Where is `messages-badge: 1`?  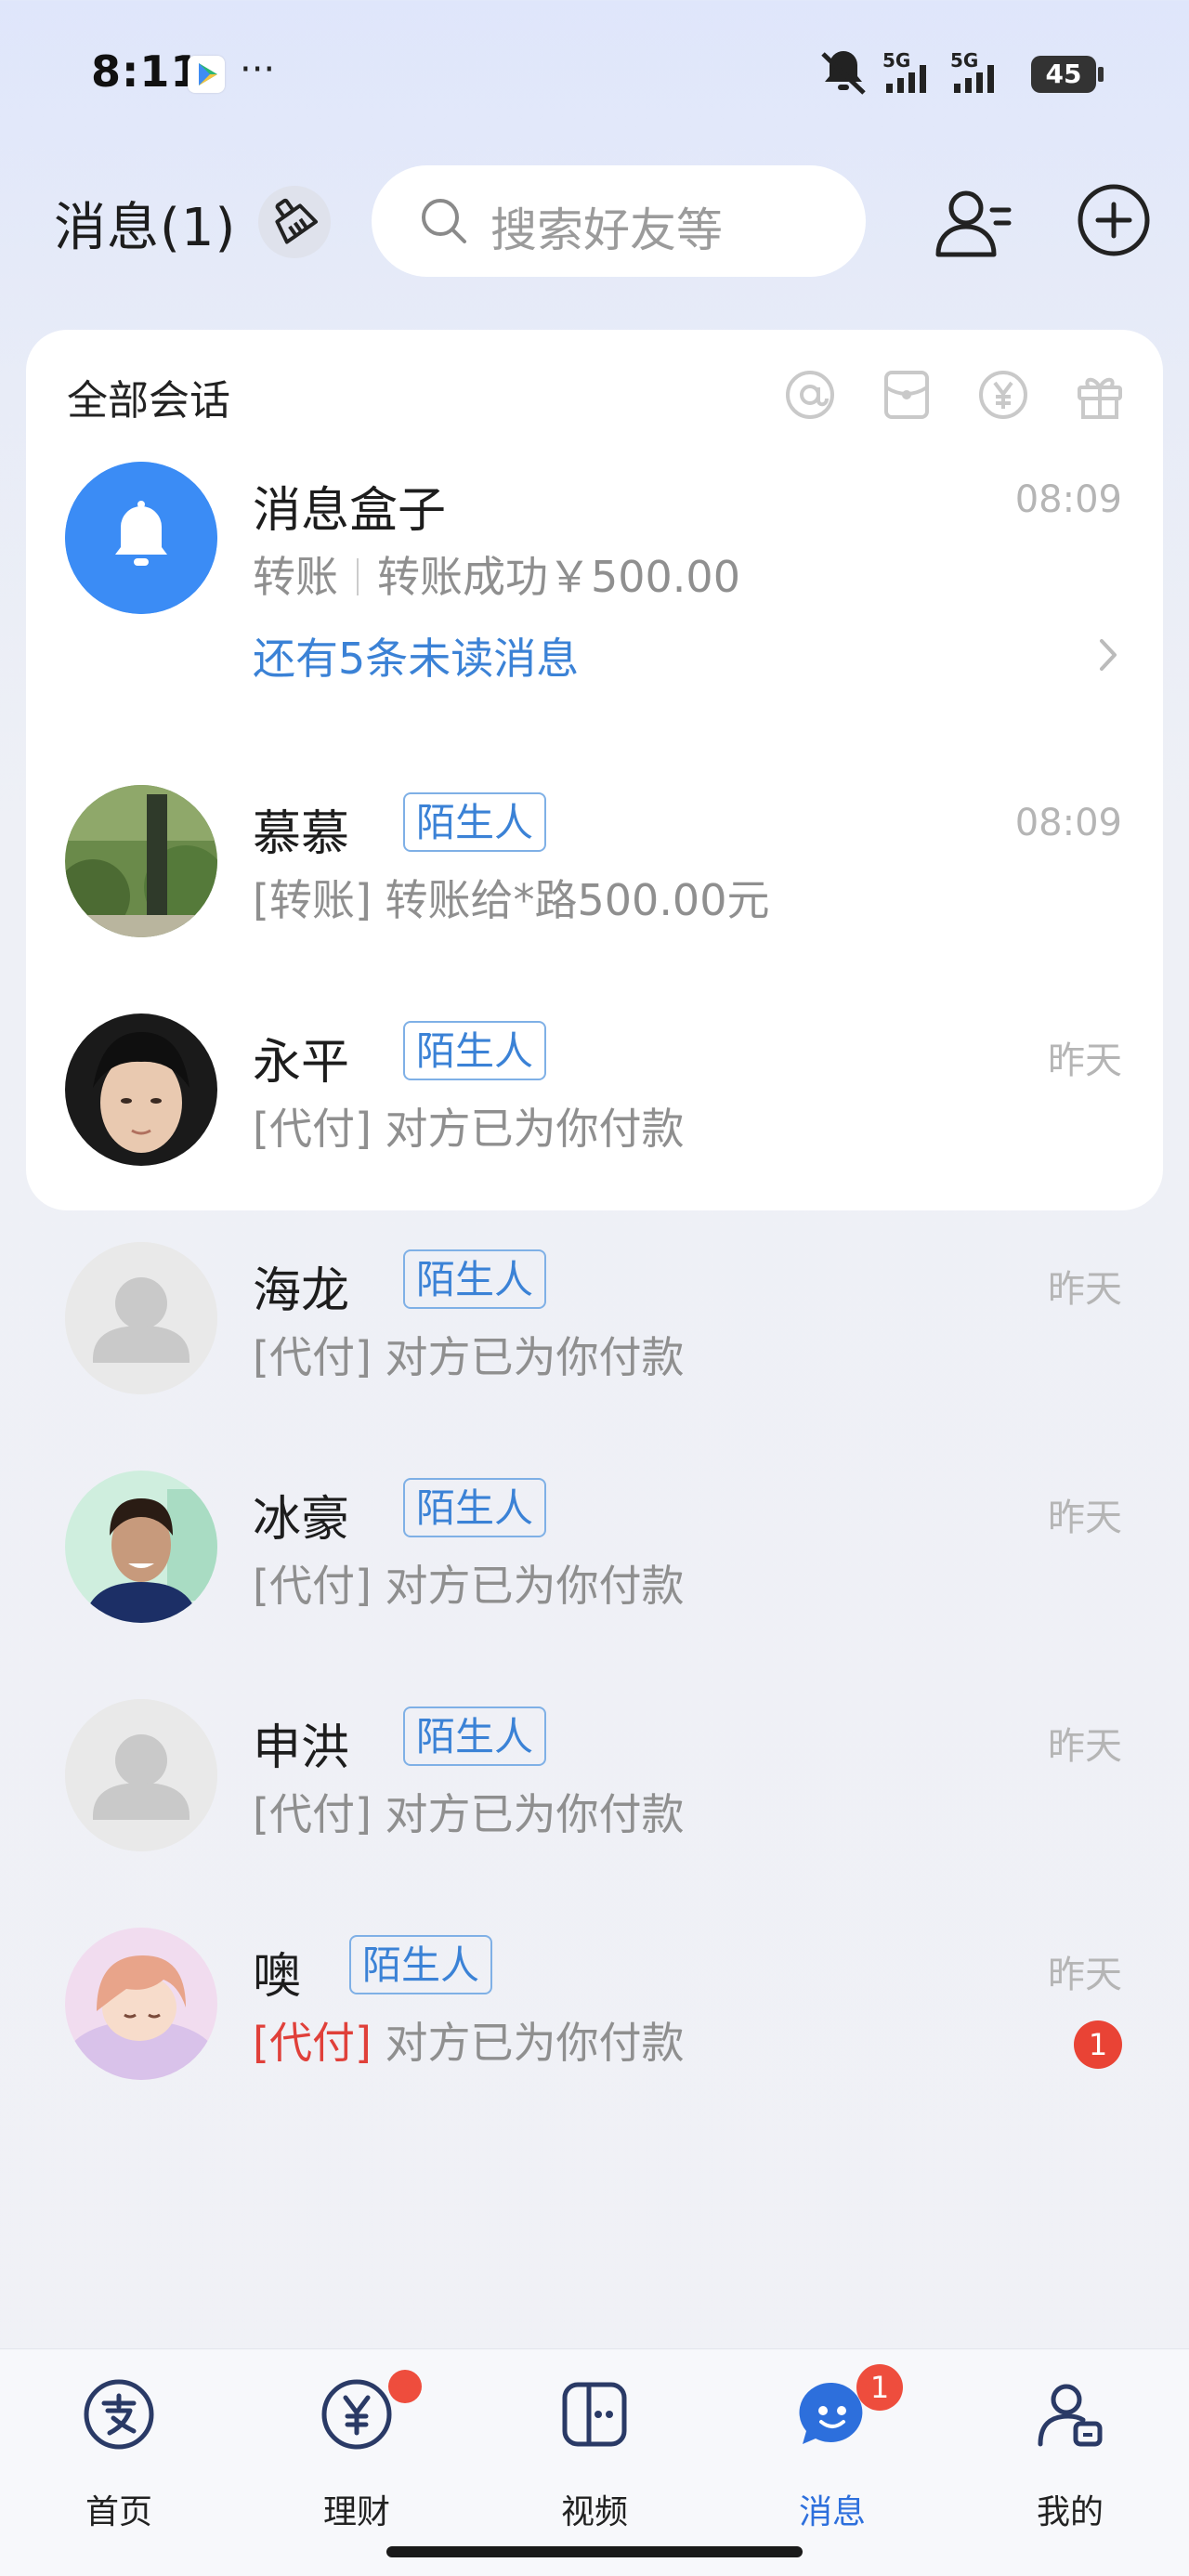
messages-badge: 1 is located at coordinates (880, 2388).